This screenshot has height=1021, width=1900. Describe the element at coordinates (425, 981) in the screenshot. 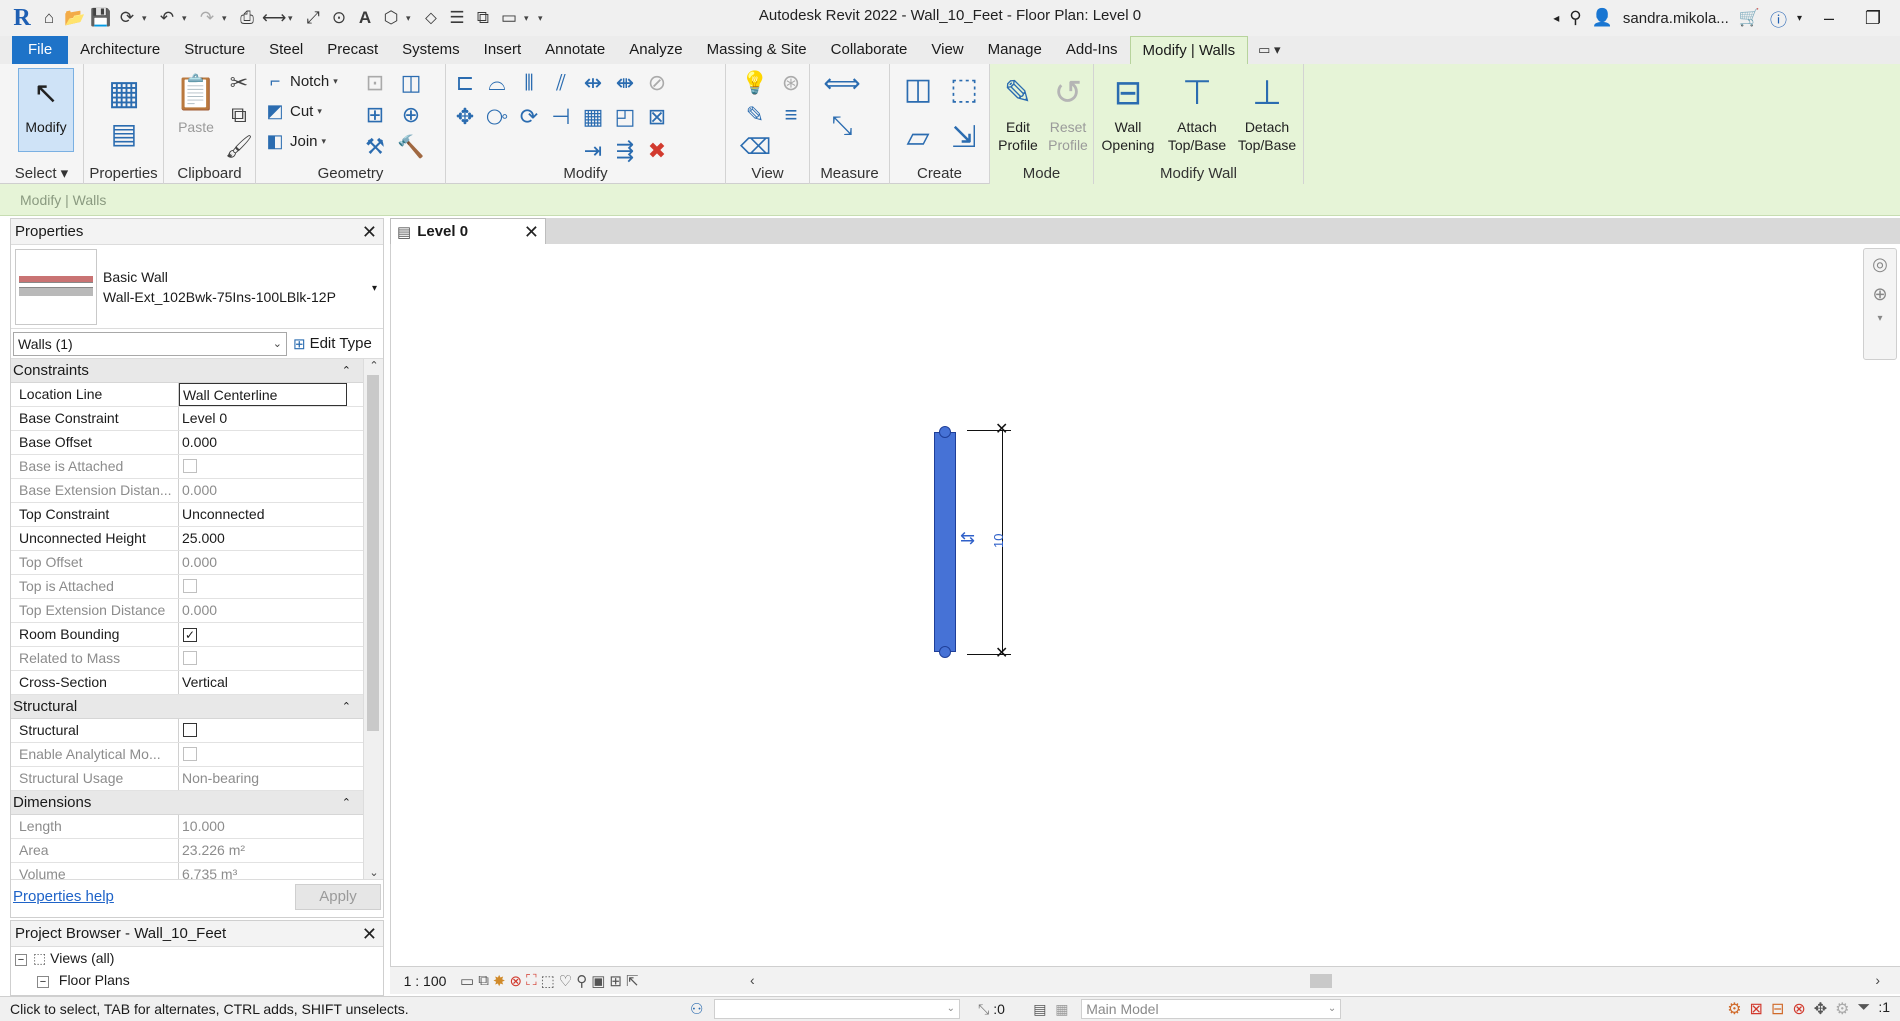

I see `view-scale: 1 : 100` at that location.